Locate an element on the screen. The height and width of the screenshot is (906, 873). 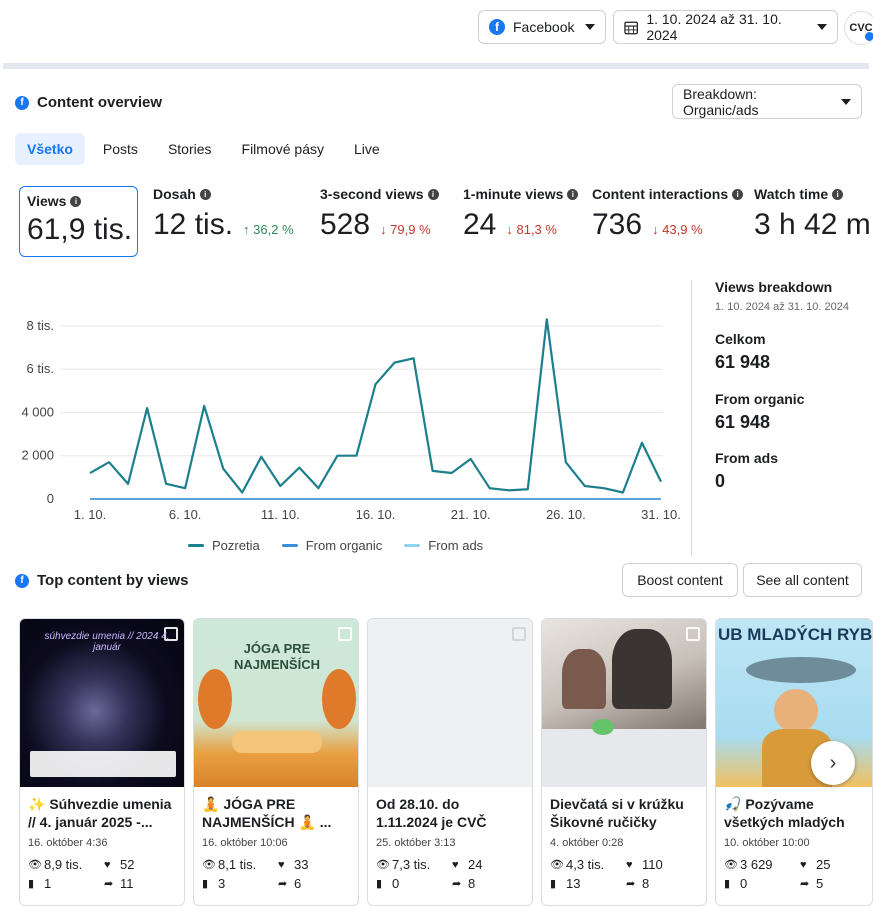
legend-item: From ads is located at coordinates (443, 545).